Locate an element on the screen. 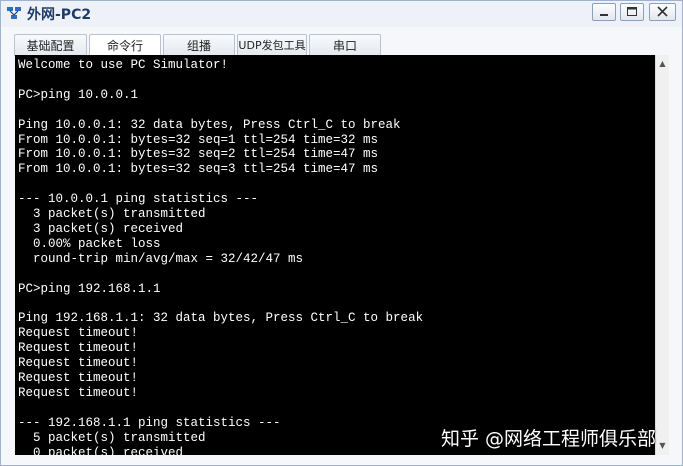 The image size is (683, 466). tab-multicast: 组播 is located at coordinates (199, 45).